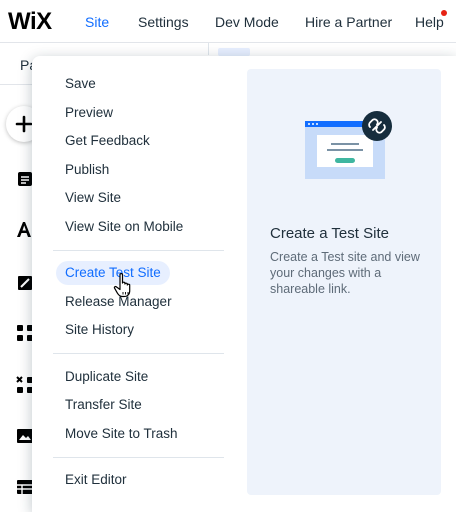  I want to click on menu-item-transfer-site: Transfer Site, so click(103, 405).